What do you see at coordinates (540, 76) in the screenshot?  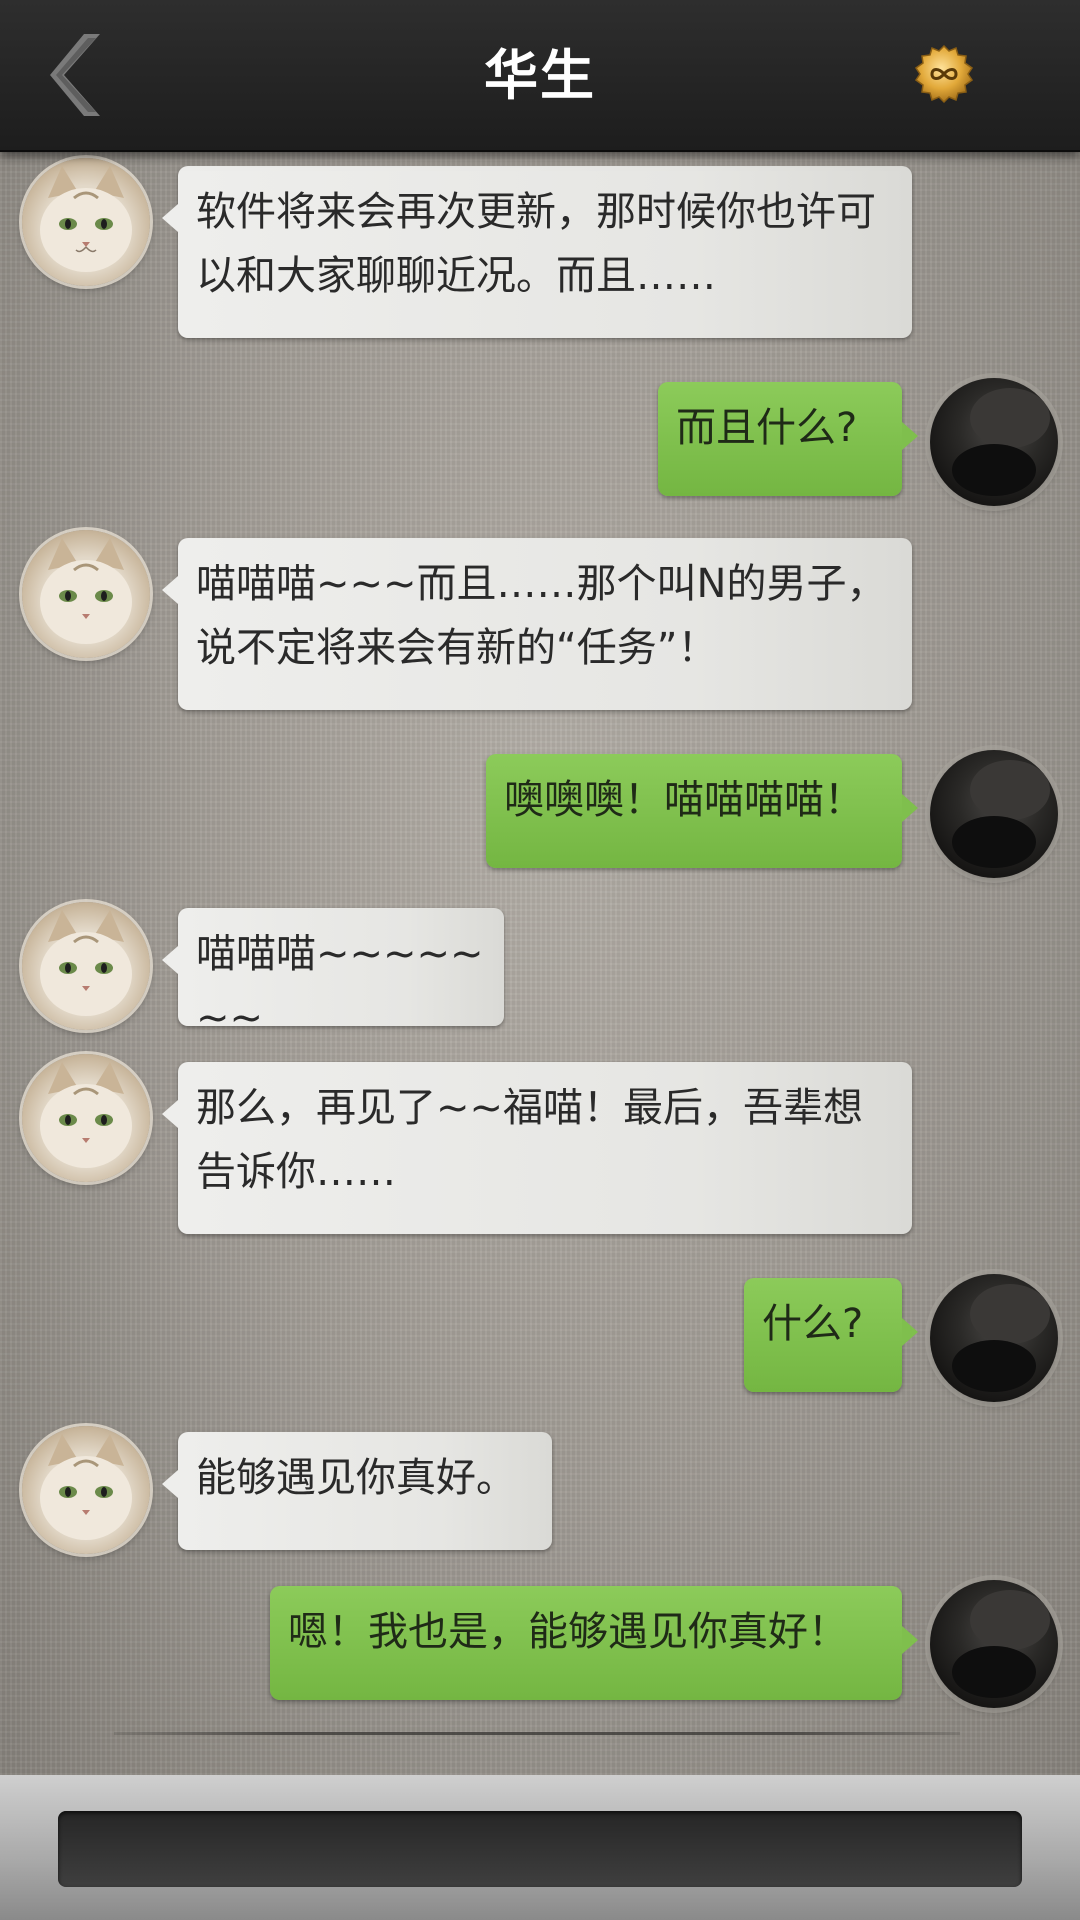 I see `top-bar: 华生` at bounding box center [540, 76].